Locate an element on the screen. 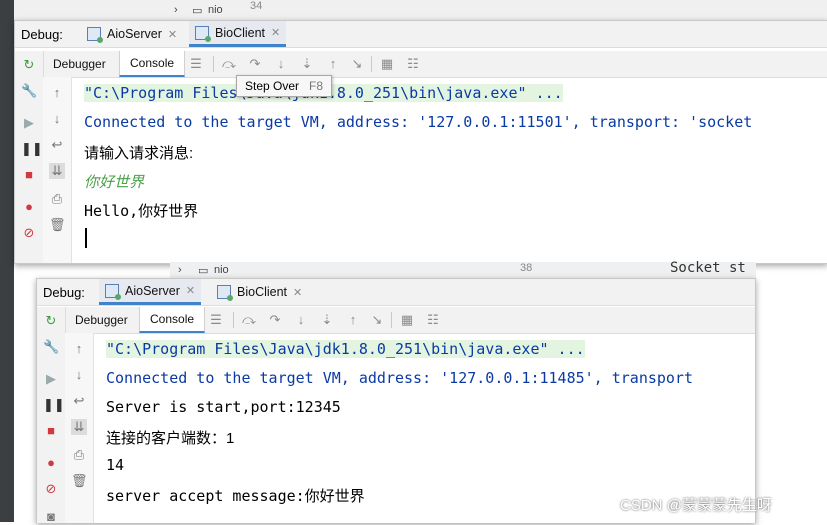 Image resolution: width=827 pixels, height=525 pixels. console-line-prompt: 请输入请求消息: is located at coordinates (139, 153).